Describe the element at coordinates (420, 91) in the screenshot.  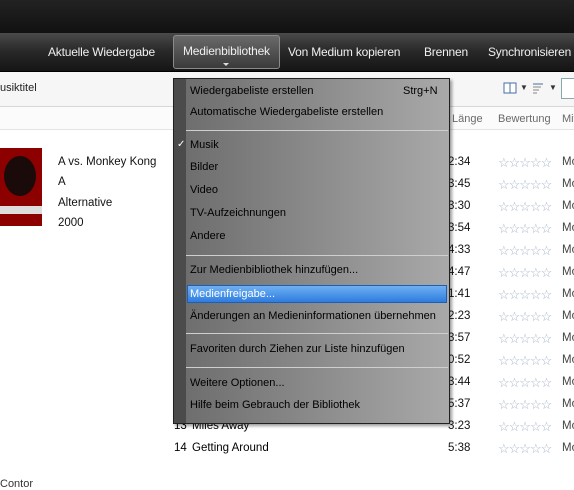
I see `shortcut-label: Strg+N` at that location.